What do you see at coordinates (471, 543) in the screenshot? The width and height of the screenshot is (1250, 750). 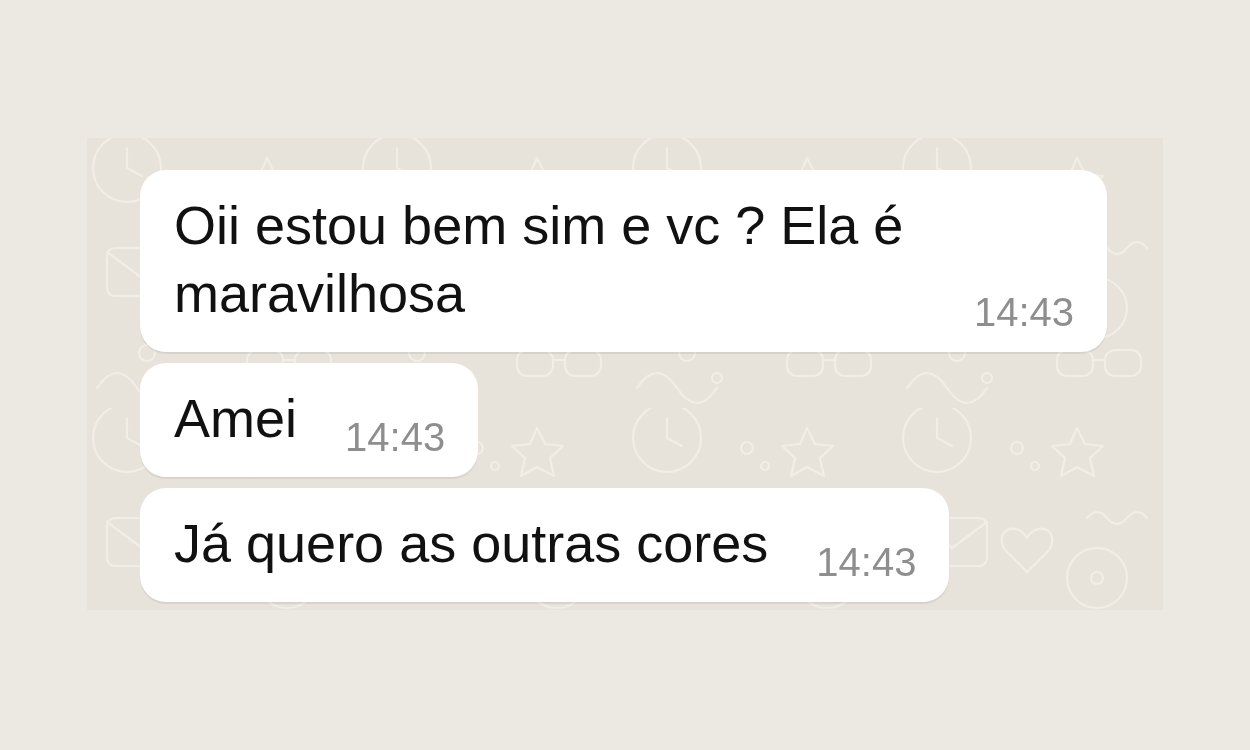 I see `message-text: Já quero as outras cores` at bounding box center [471, 543].